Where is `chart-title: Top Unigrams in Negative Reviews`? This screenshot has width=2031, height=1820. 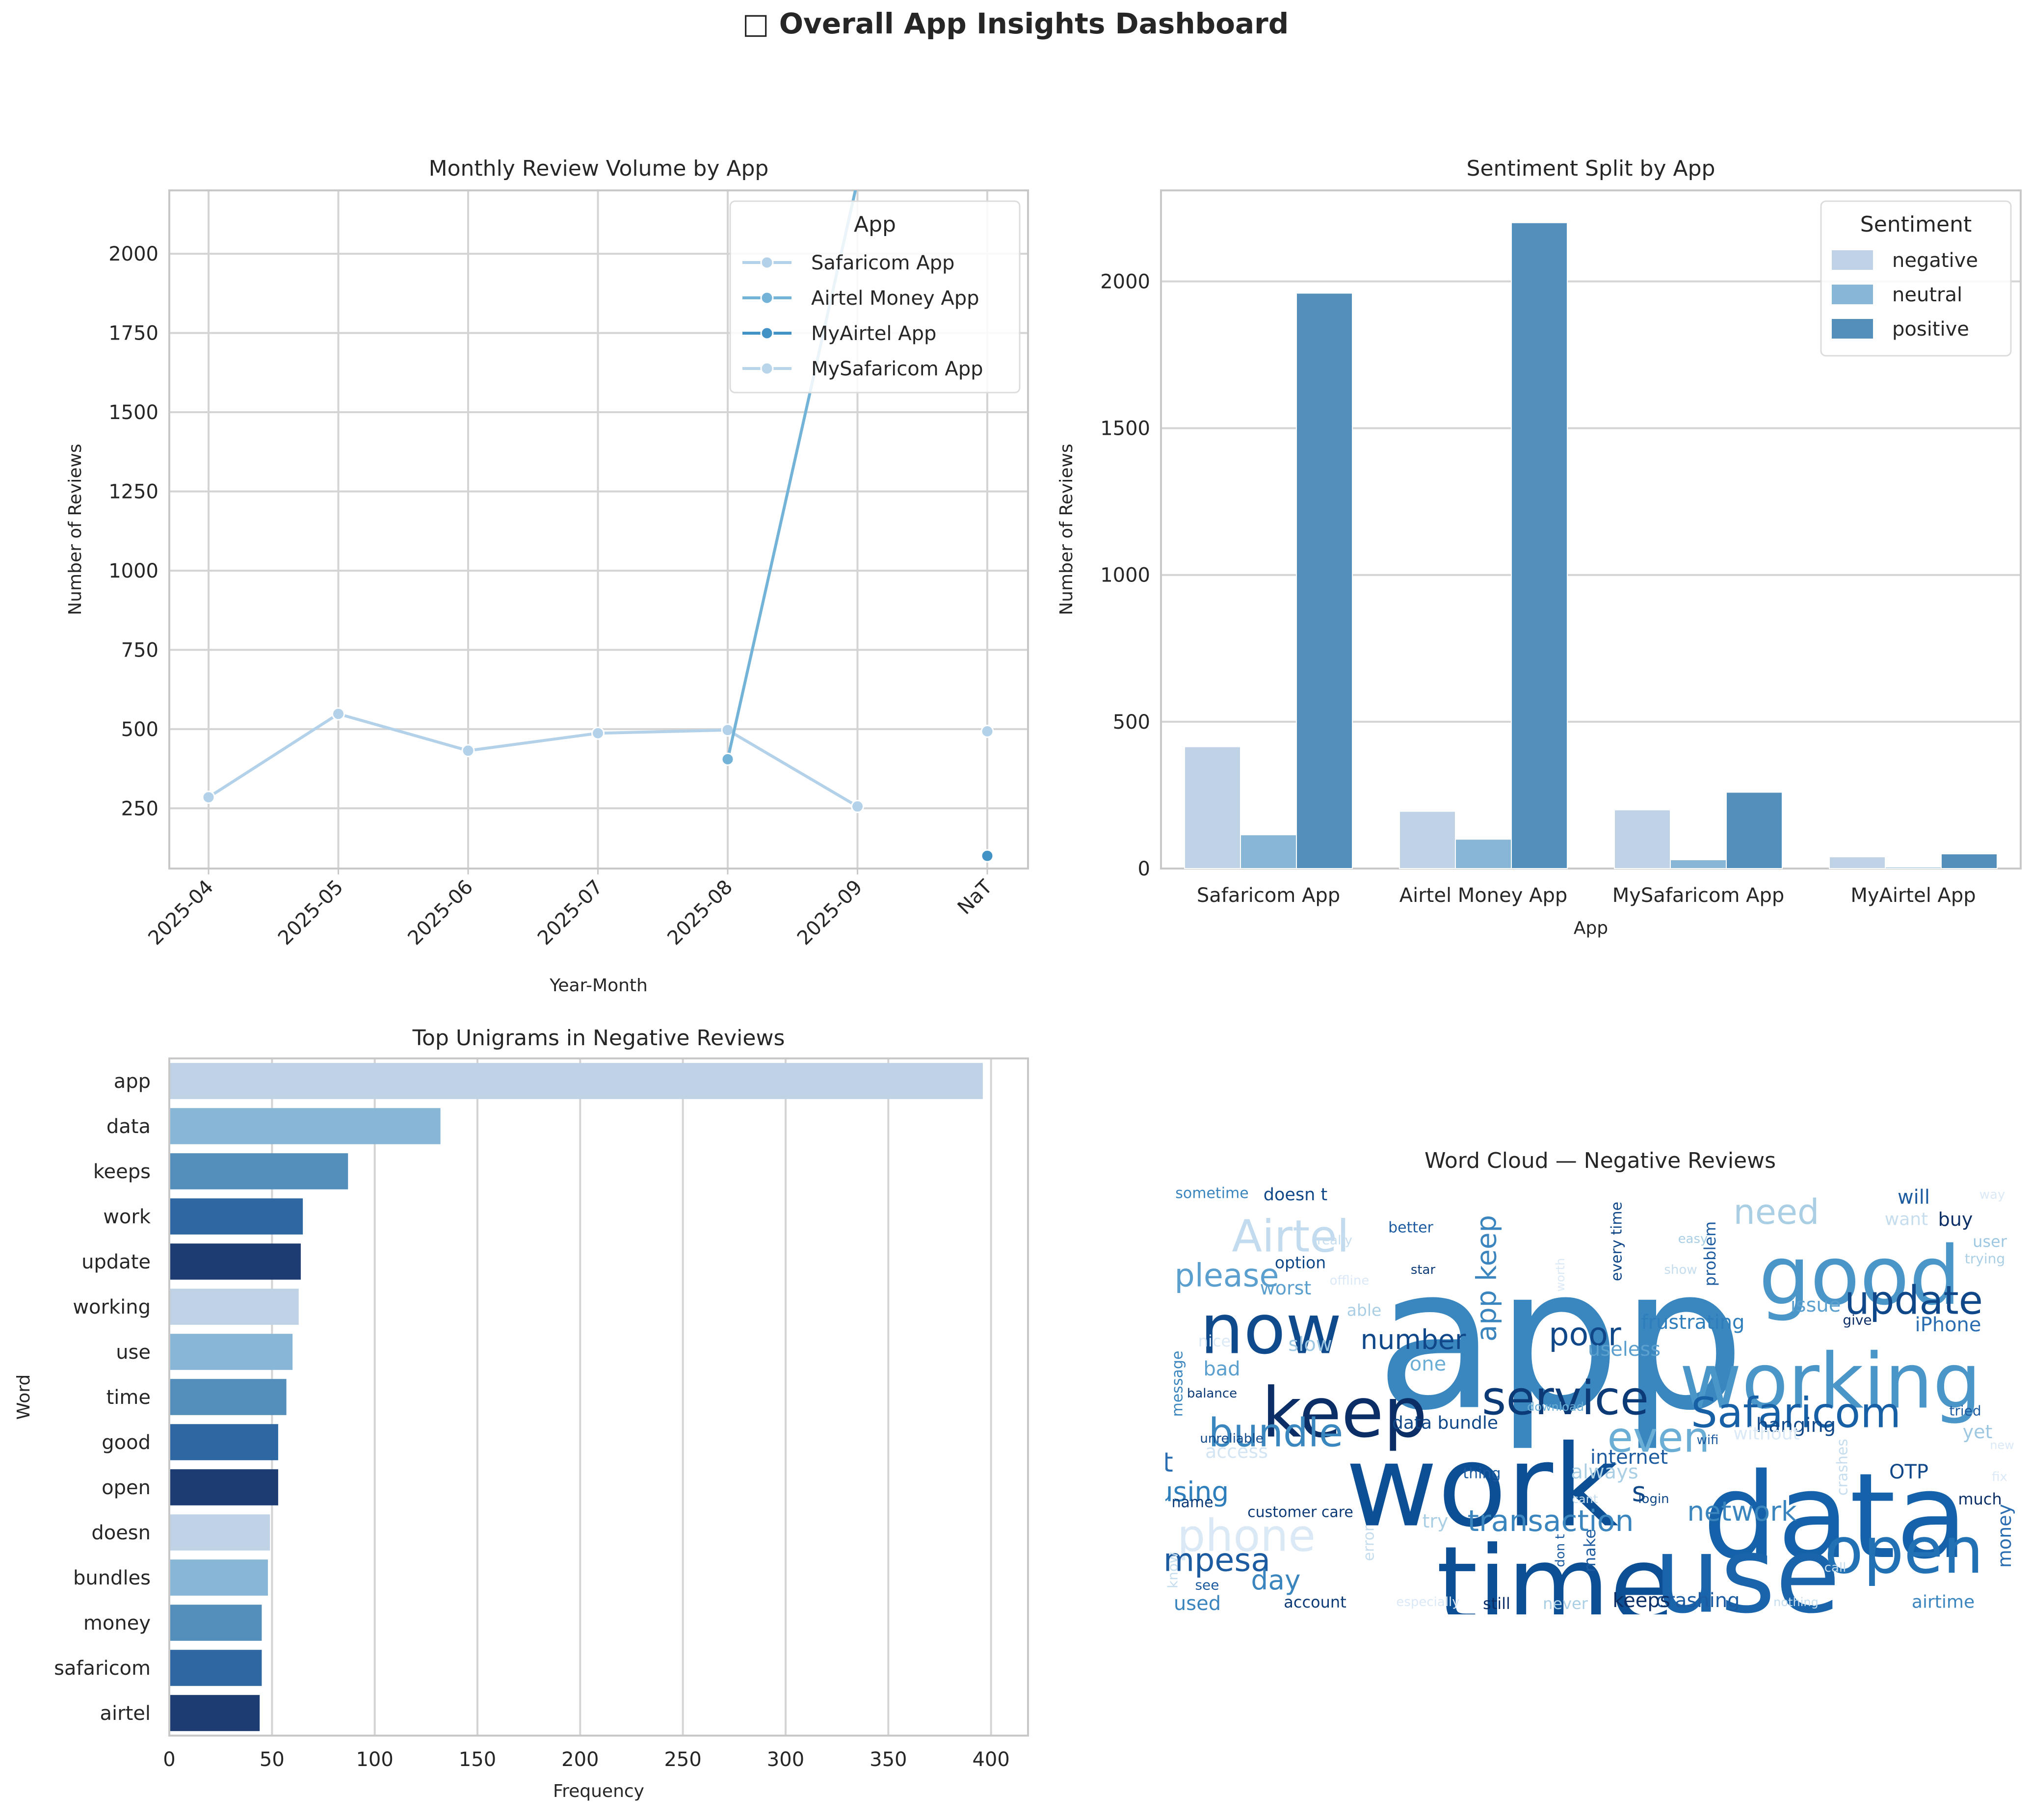 chart-title: Top Unigrams in Negative Reviews is located at coordinates (598, 1038).